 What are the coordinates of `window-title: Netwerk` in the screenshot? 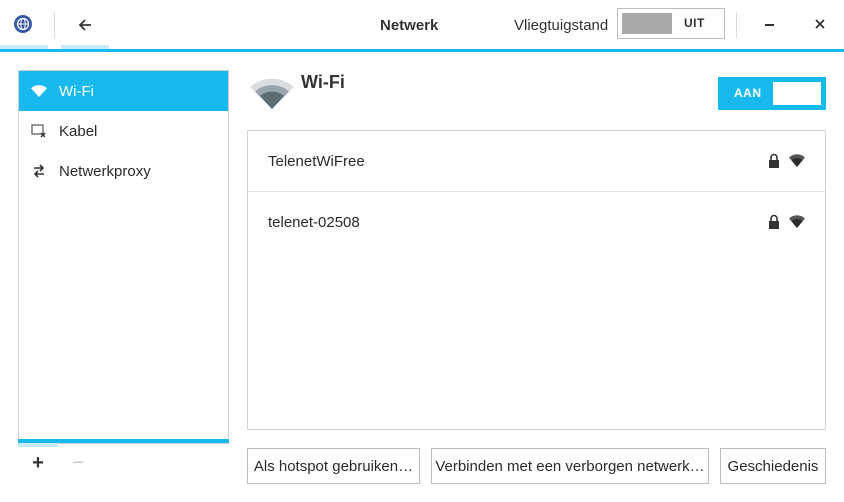 It's located at (409, 25).